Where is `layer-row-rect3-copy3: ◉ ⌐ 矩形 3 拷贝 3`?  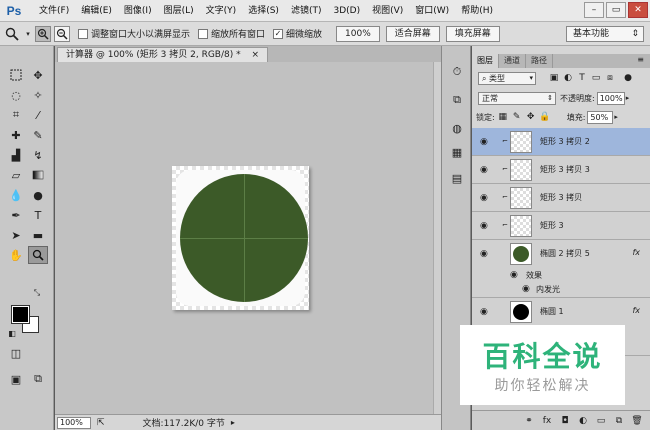 layer-row-rect3-copy3: ◉ ⌐ 矩形 3 拷贝 3 is located at coordinates (561, 170).